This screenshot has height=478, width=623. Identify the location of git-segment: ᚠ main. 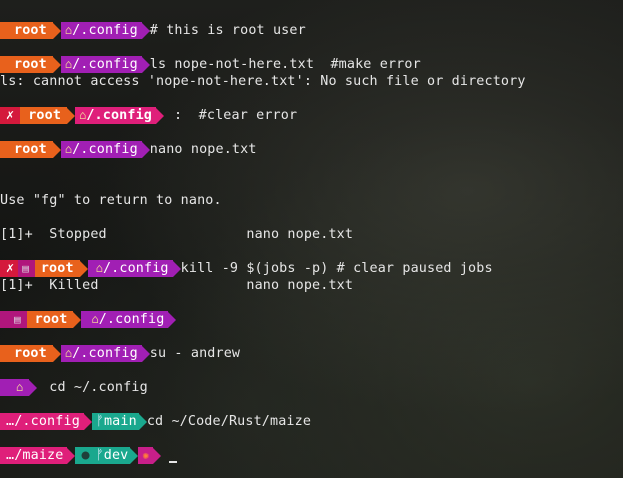
(115, 421).